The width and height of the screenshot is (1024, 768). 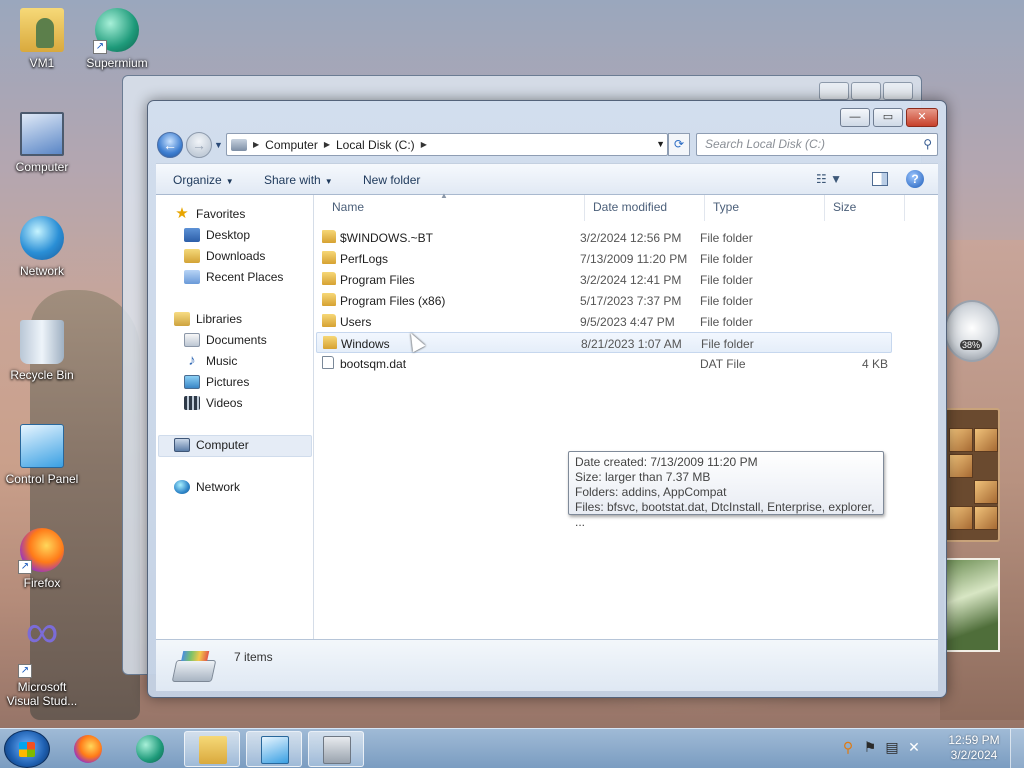 I want to click on cpu-meter-gadget: 38%, so click(x=972, y=331).